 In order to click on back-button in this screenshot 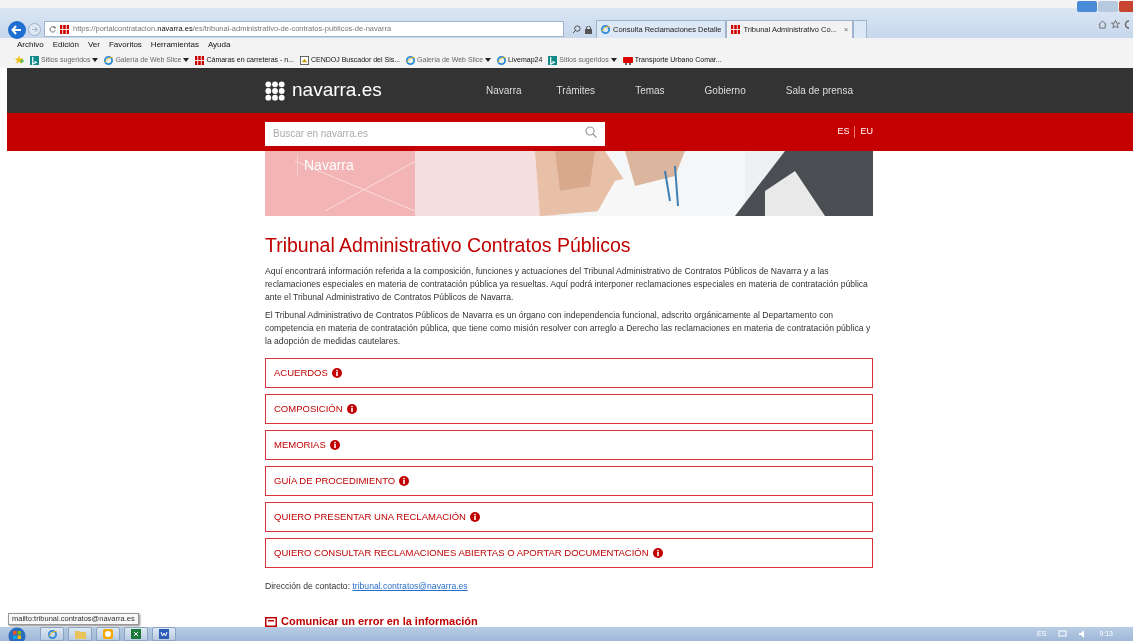, I will do `click(17, 30)`.